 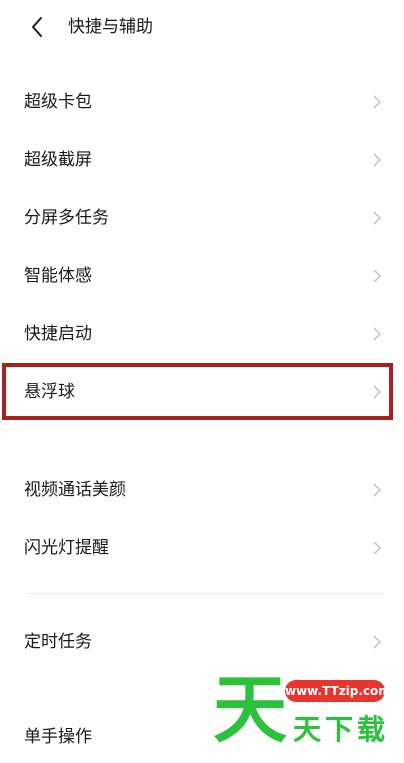 What do you see at coordinates (75, 490) in the screenshot?
I see `settings-item-label: 视频通话美颜` at bounding box center [75, 490].